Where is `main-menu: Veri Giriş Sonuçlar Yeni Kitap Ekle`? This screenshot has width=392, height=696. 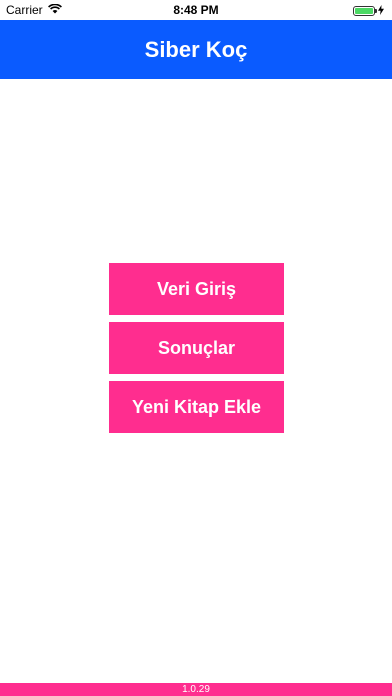
main-menu: Veri Giriş Sonuçlar Yeni Kitap Ekle is located at coordinates (196, 351).